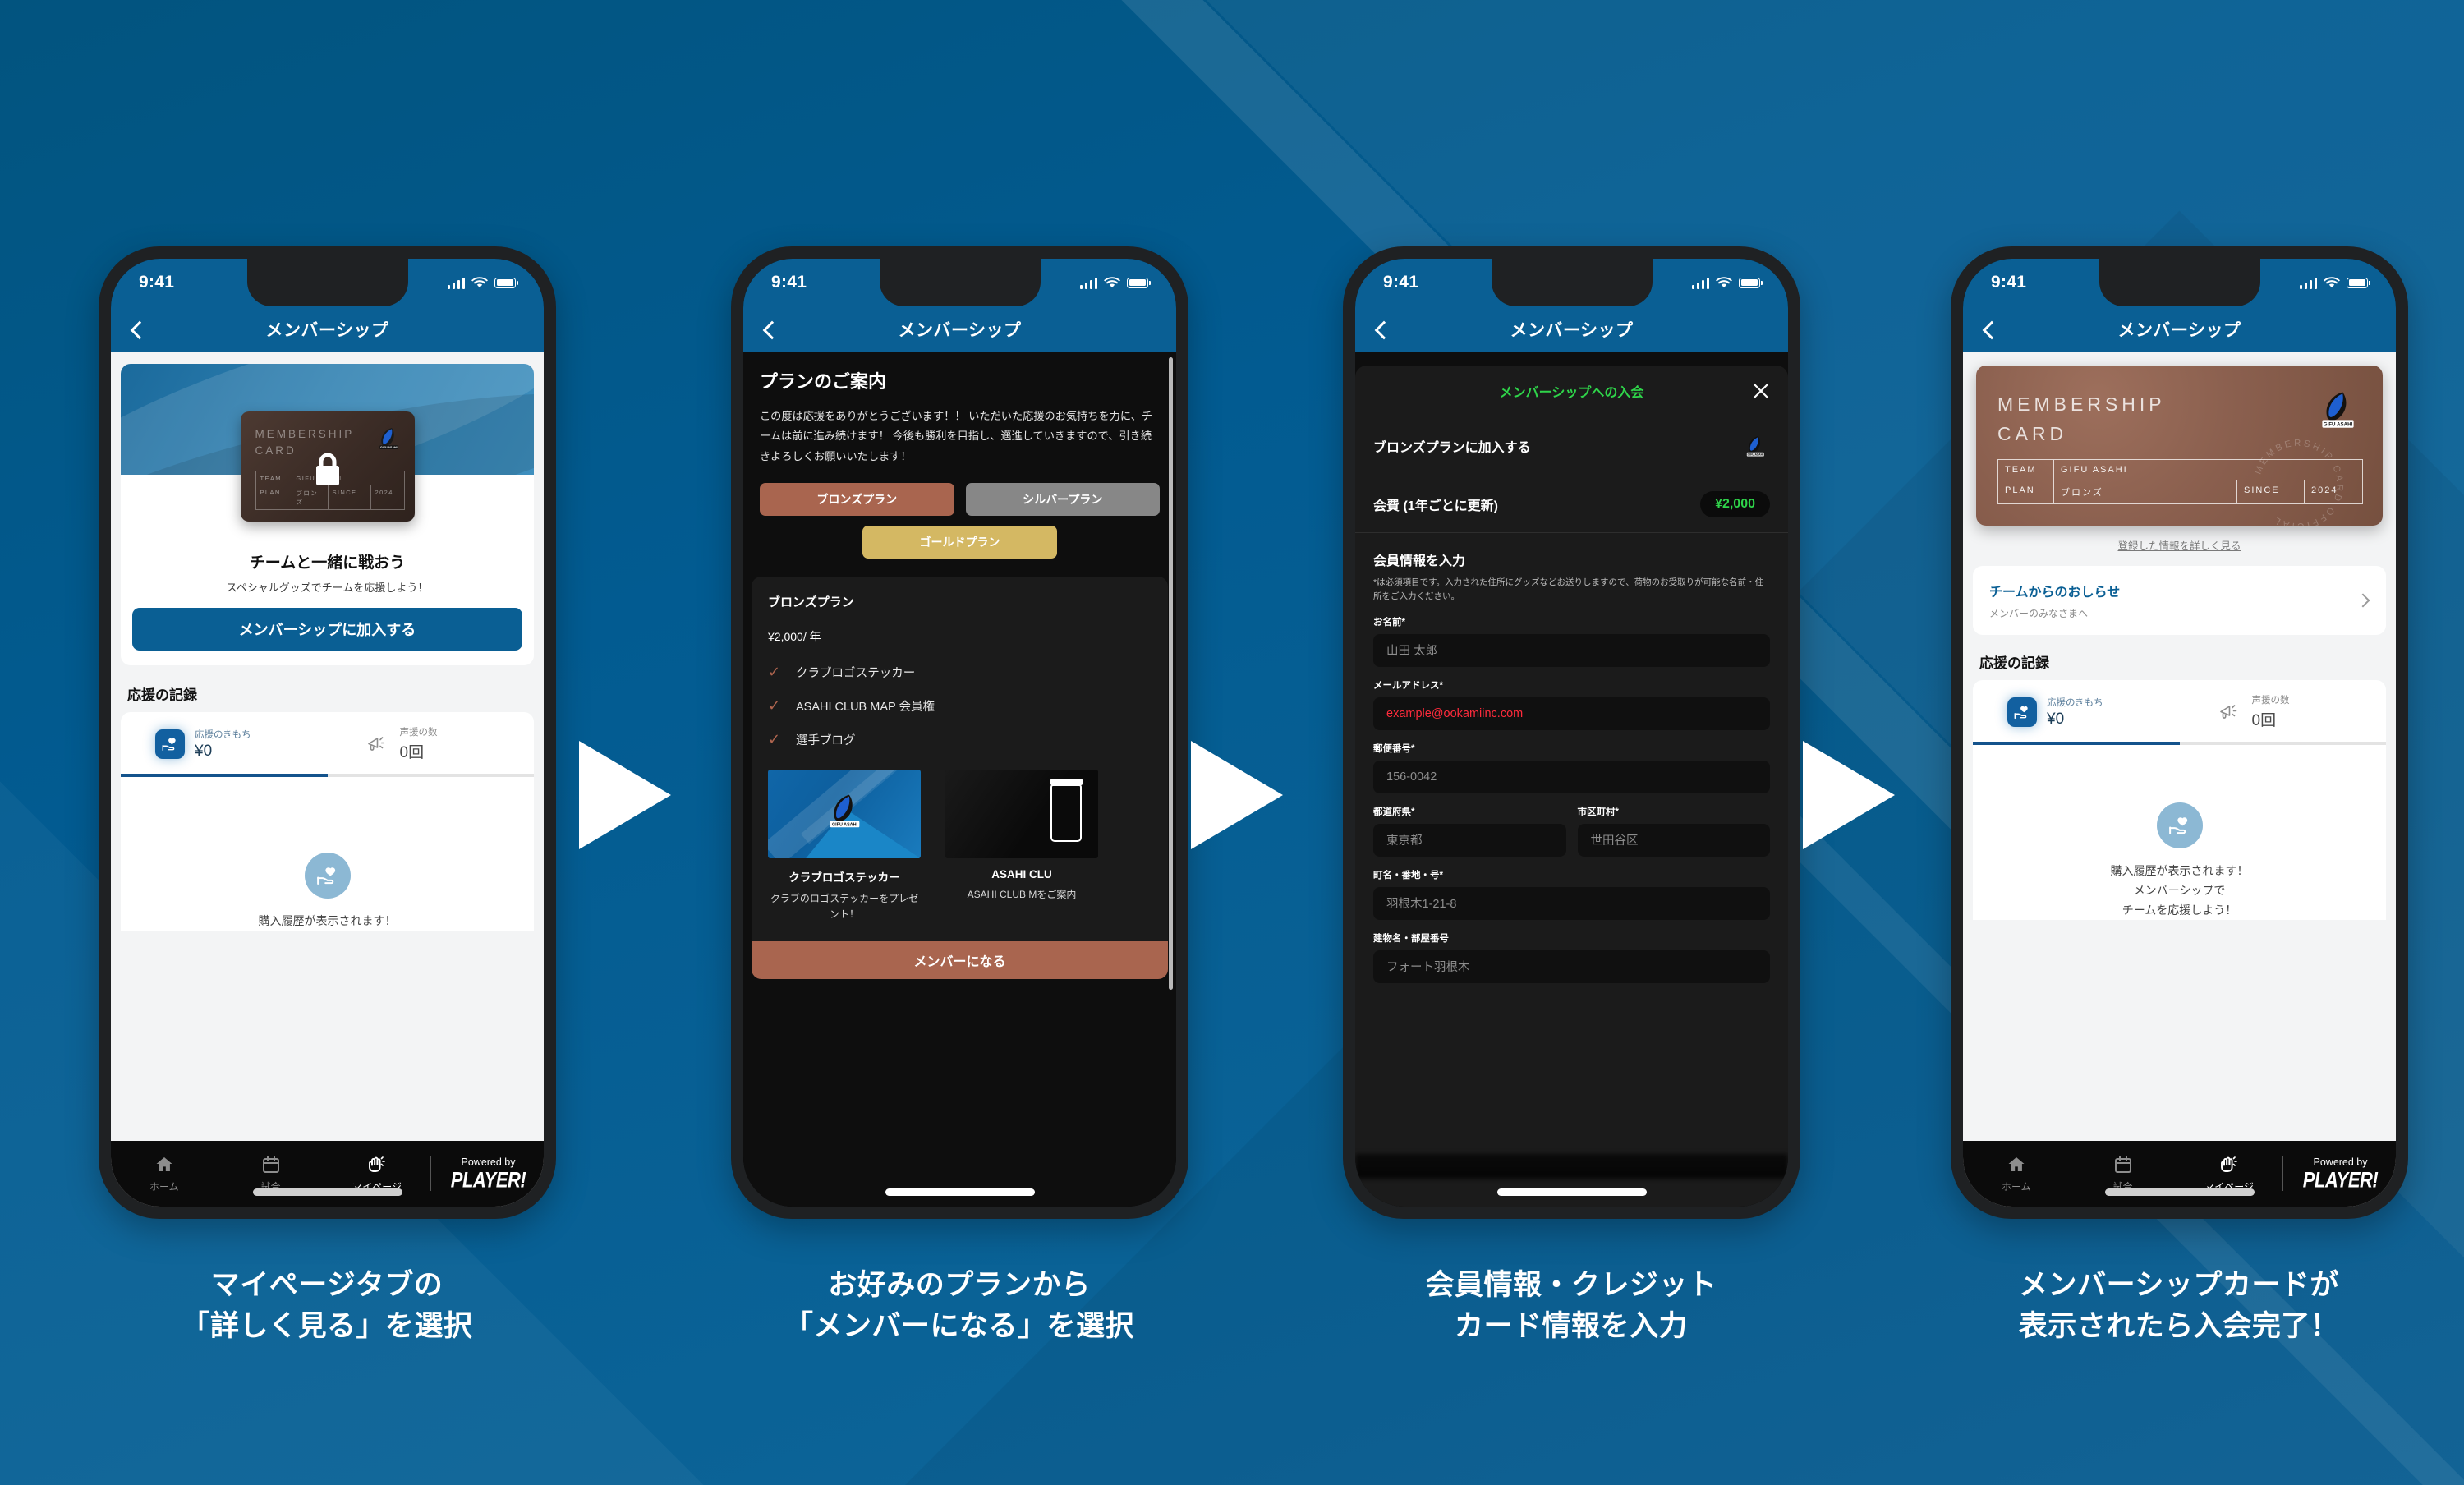 Image resolution: width=2464 pixels, height=1485 pixels. Describe the element at coordinates (1761, 391) in the screenshot. I see `close-icon` at that location.